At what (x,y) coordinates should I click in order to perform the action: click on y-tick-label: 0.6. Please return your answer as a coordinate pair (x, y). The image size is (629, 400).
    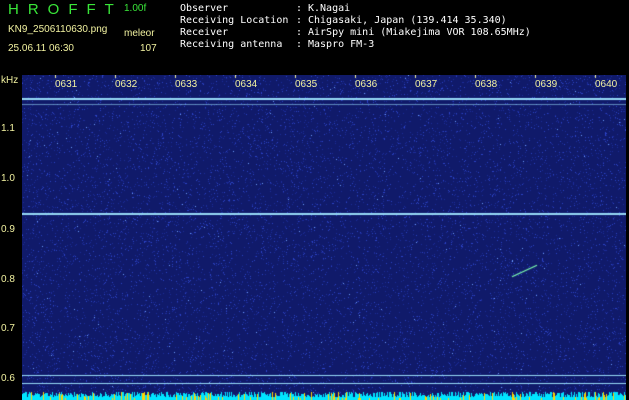
    Looking at the image, I should click on (8, 378).